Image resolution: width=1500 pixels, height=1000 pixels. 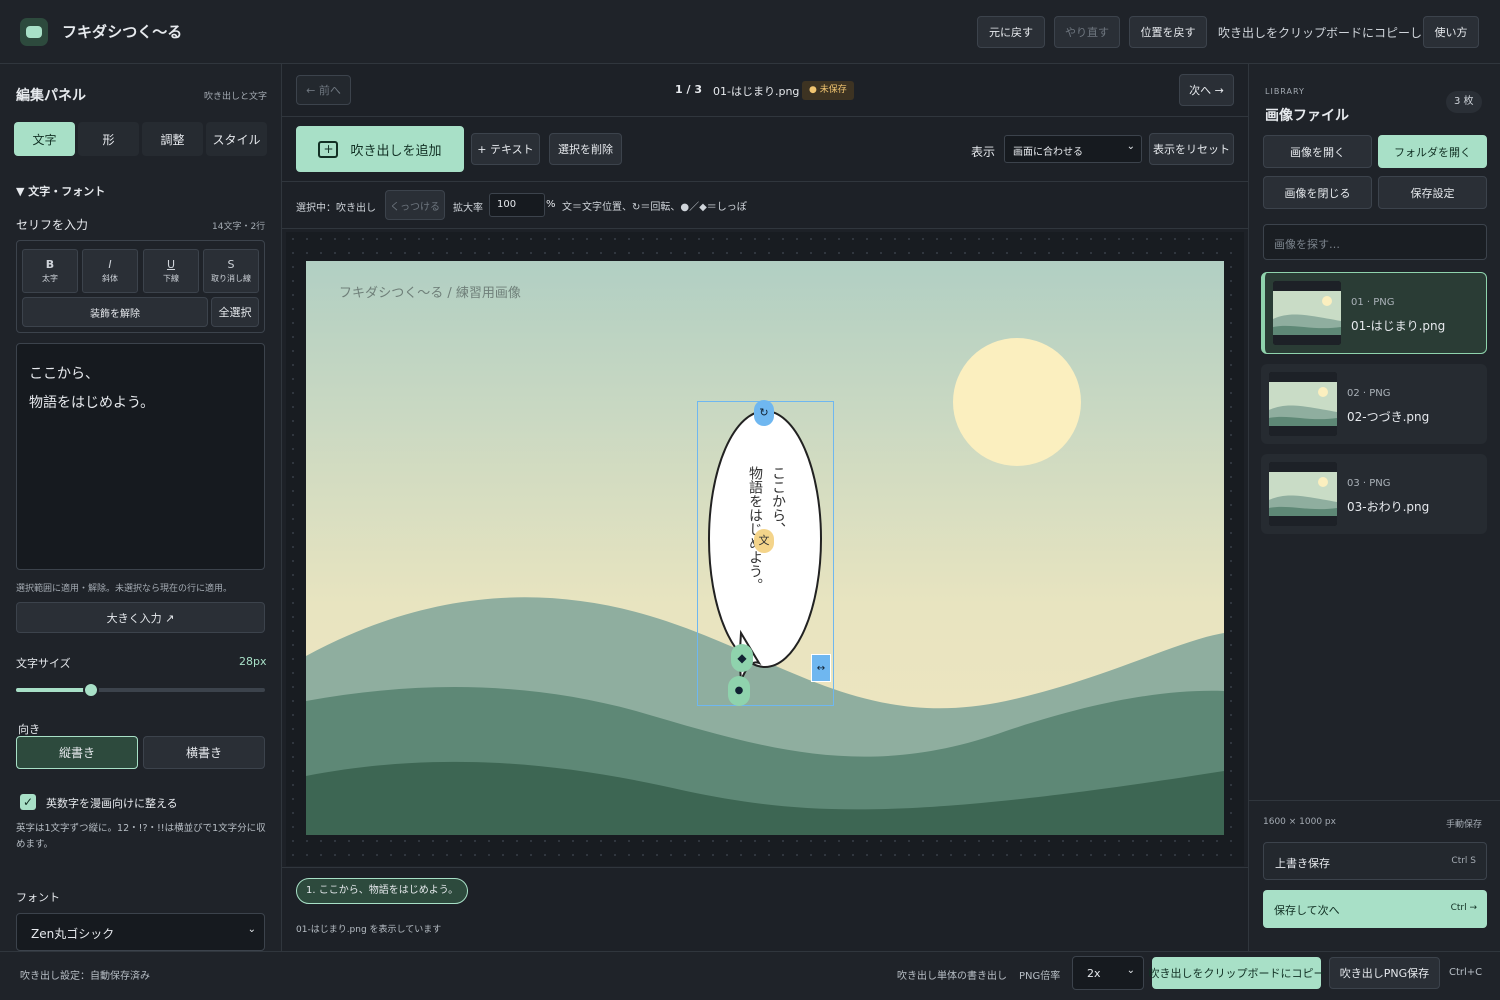 What do you see at coordinates (1108, 973) in the screenshot?
I see `png-scale-select: 2x ⌄` at bounding box center [1108, 973].